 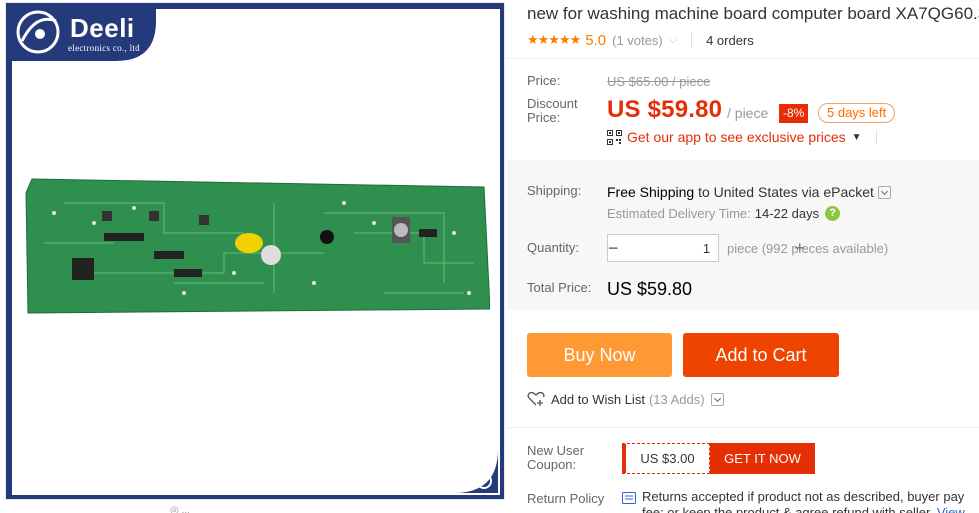 I want to click on get-coupon-button: GET IT NOW, so click(x=762, y=458).